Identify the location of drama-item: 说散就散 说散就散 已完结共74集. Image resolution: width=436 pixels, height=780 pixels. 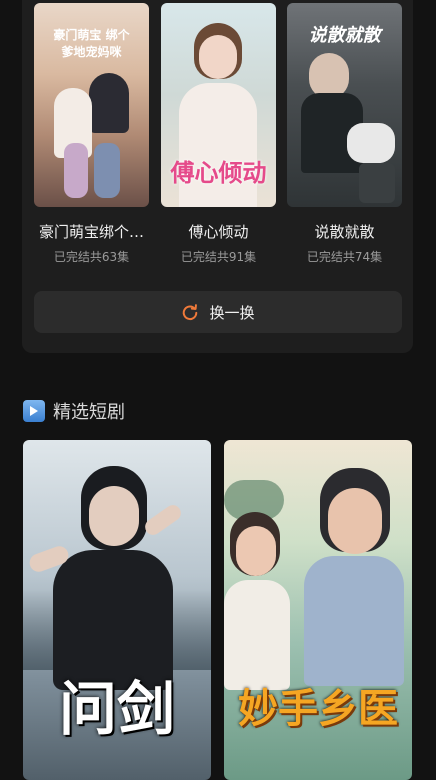
(344, 134).